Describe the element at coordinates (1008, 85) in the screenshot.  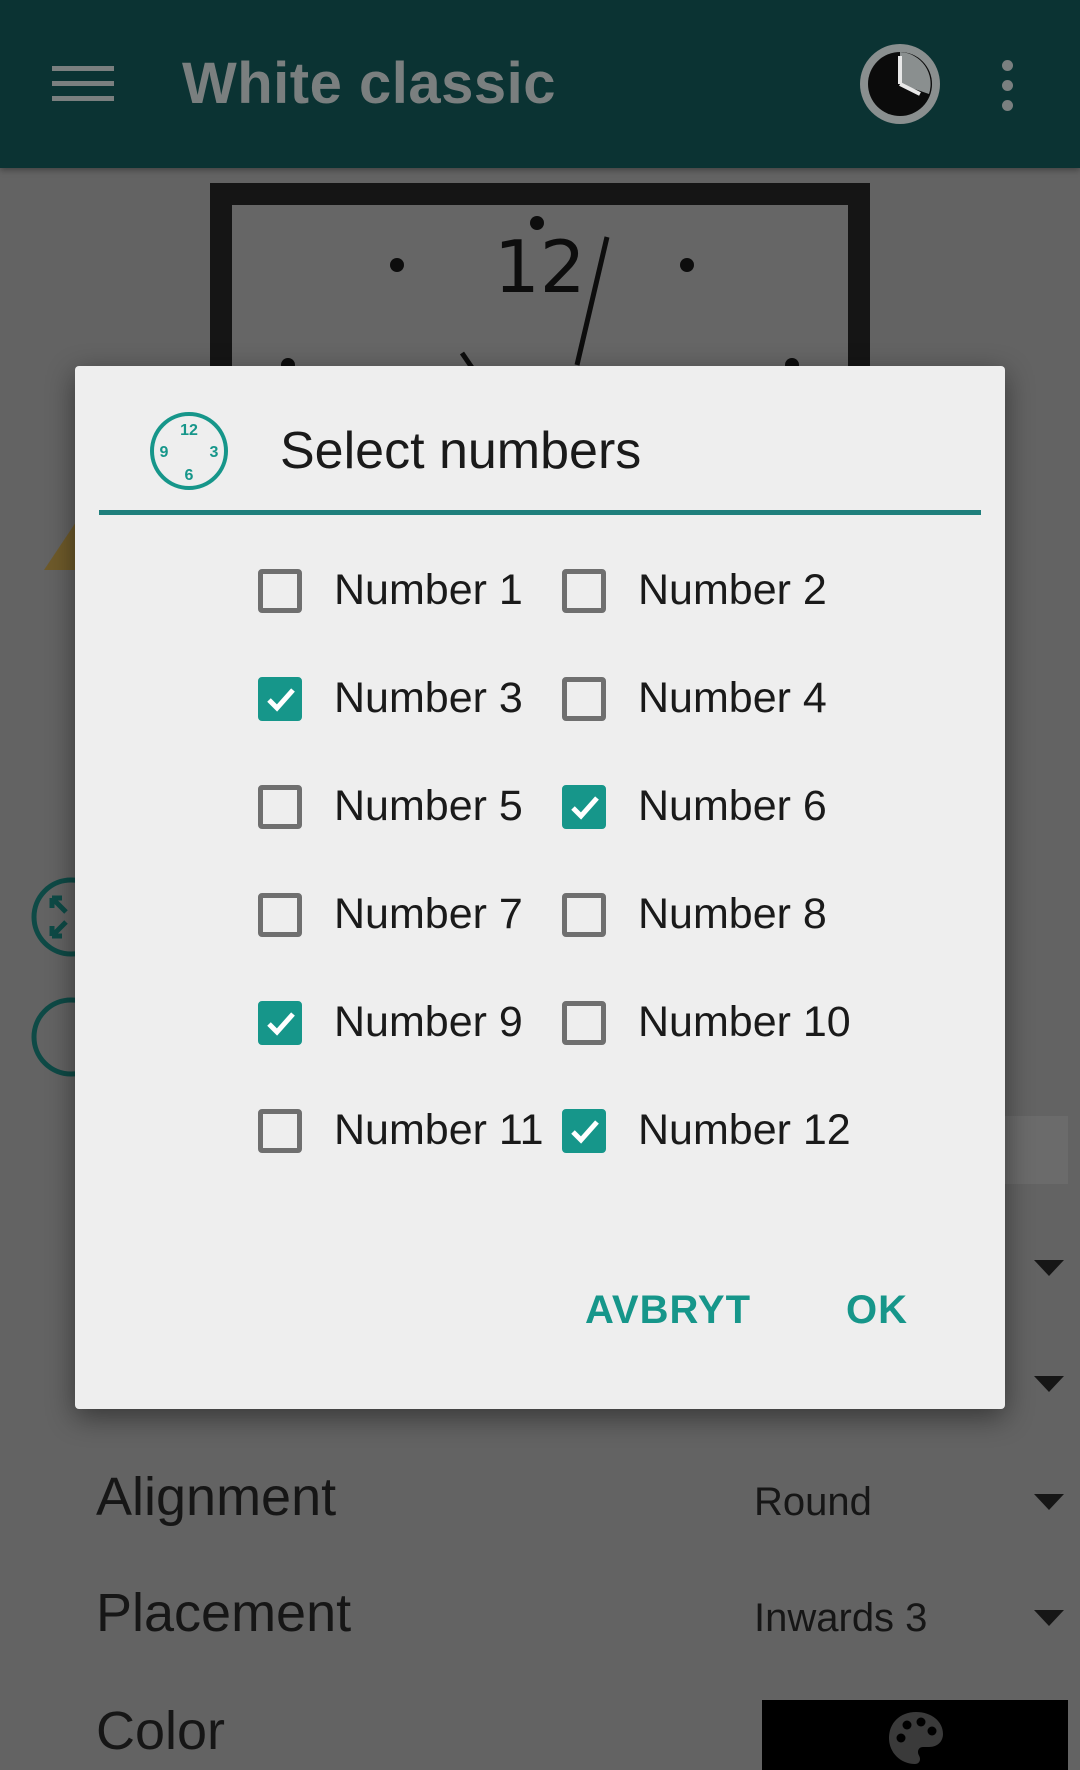
I see `more-vert-icon` at that location.